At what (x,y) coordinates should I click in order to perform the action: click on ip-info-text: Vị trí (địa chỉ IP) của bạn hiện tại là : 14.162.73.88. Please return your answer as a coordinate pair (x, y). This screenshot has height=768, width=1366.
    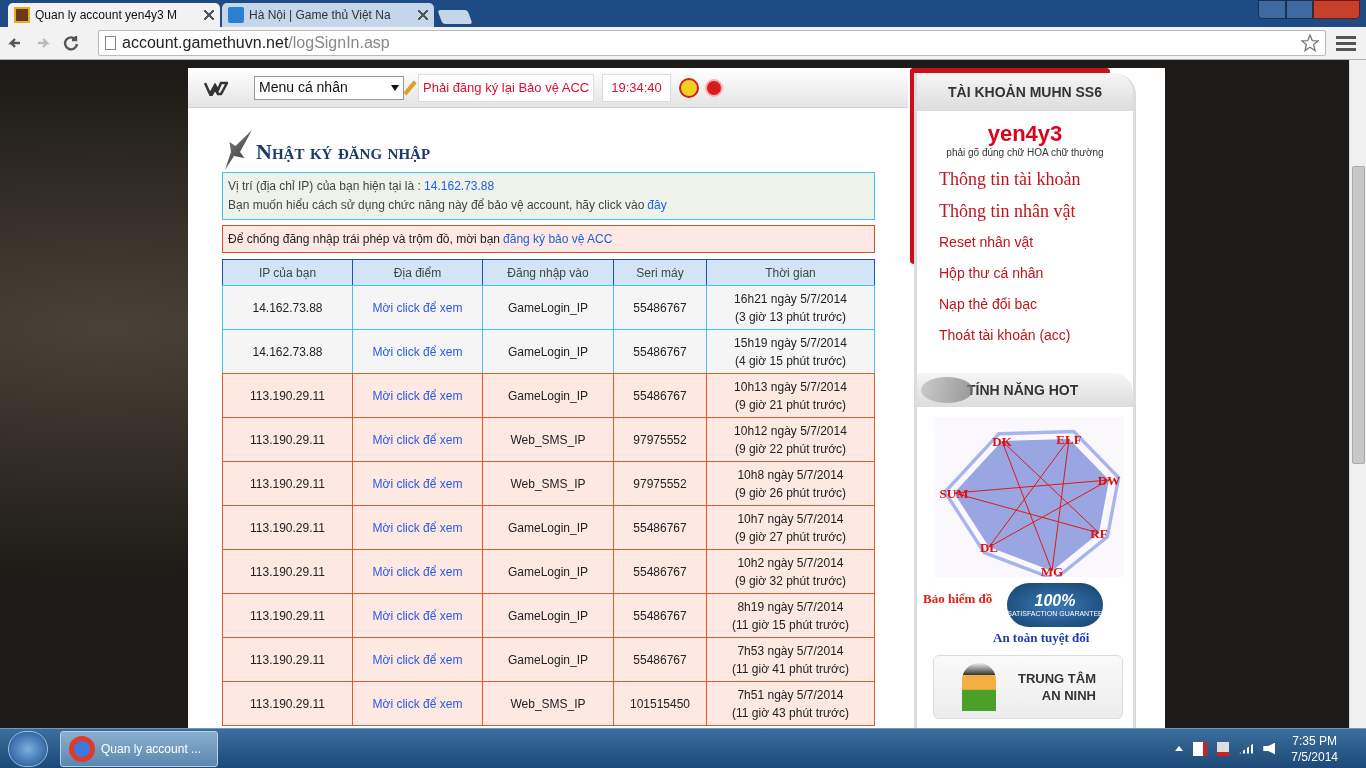
    Looking at the image, I should click on (362, 186).